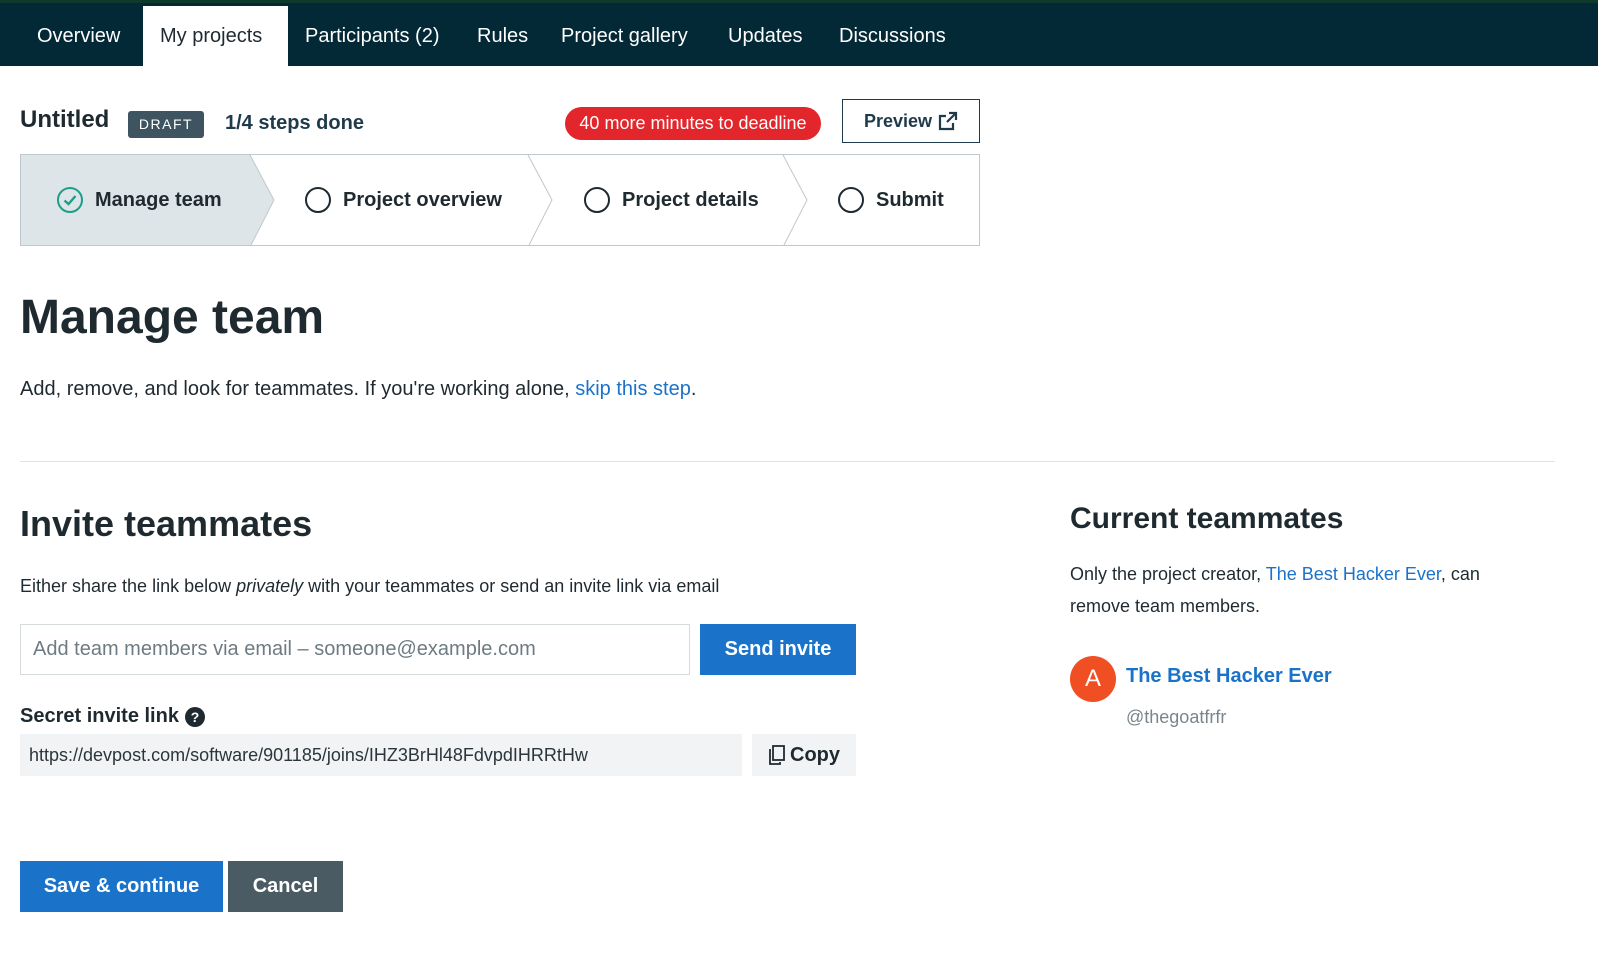 This screenshot has height=966, width=1598. What do you see at coordinates (99, 716) in the screenshot?
I see `secret-invite-label-text: Secret invite link` at bounding box center [99, 716].